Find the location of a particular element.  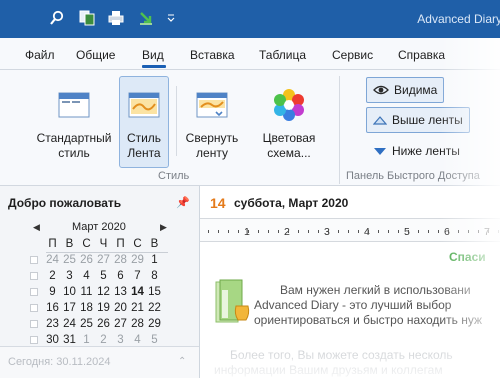

menu-general: Общие is located at coordinates (95, 55).